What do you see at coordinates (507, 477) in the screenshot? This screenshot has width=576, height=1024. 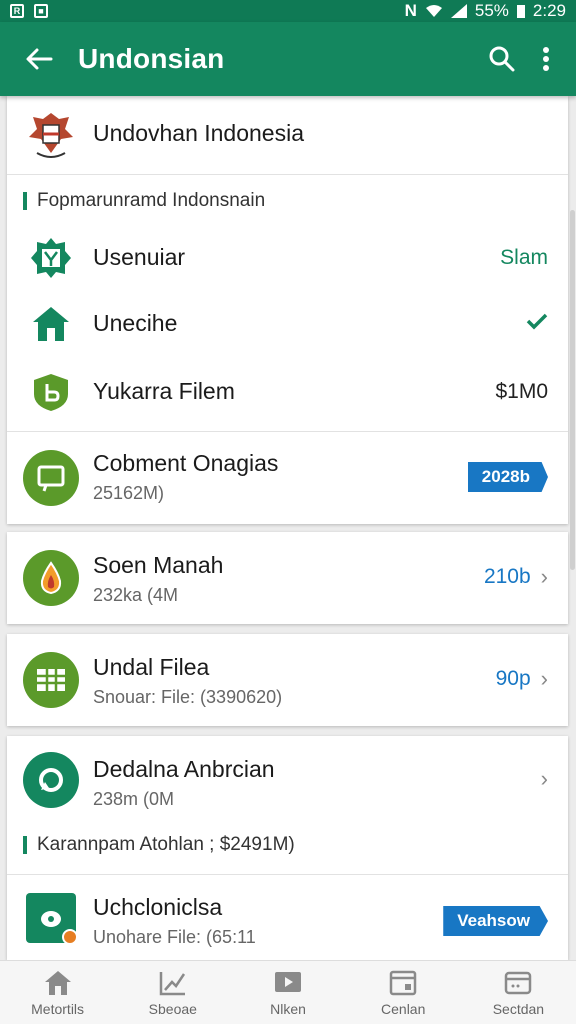 I see `status-badge: 2028b` at bounding box center [507, 477].